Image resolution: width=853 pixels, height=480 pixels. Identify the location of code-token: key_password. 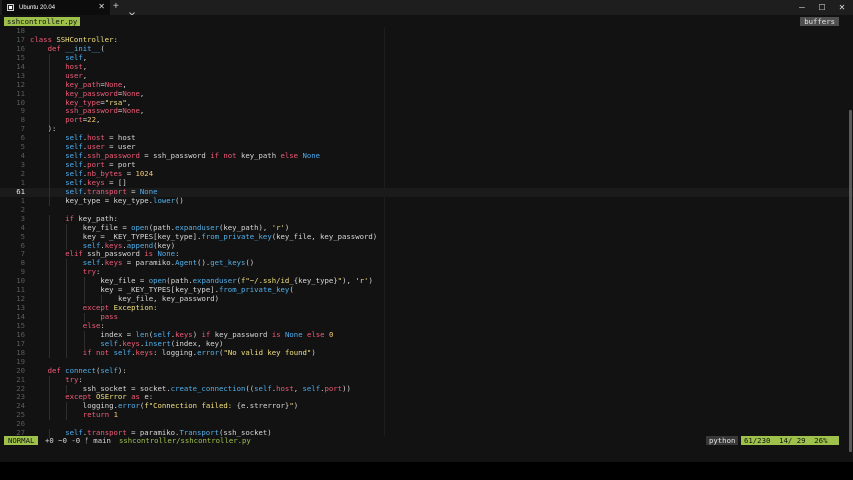
(91, 93).